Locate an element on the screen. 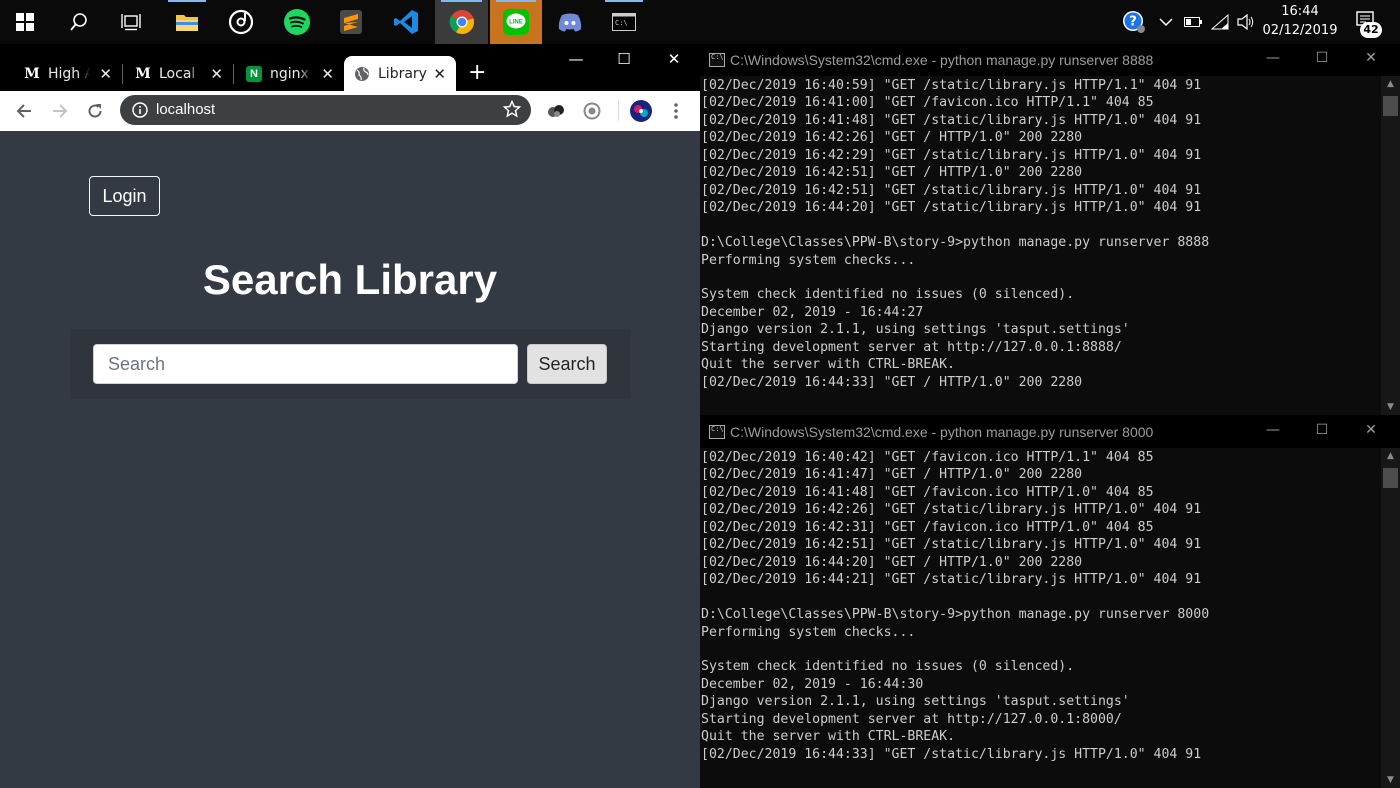 The height and width of the screenshot is (788, 1400). cmd-icon: C:\ is located at coordinates (717, 432).